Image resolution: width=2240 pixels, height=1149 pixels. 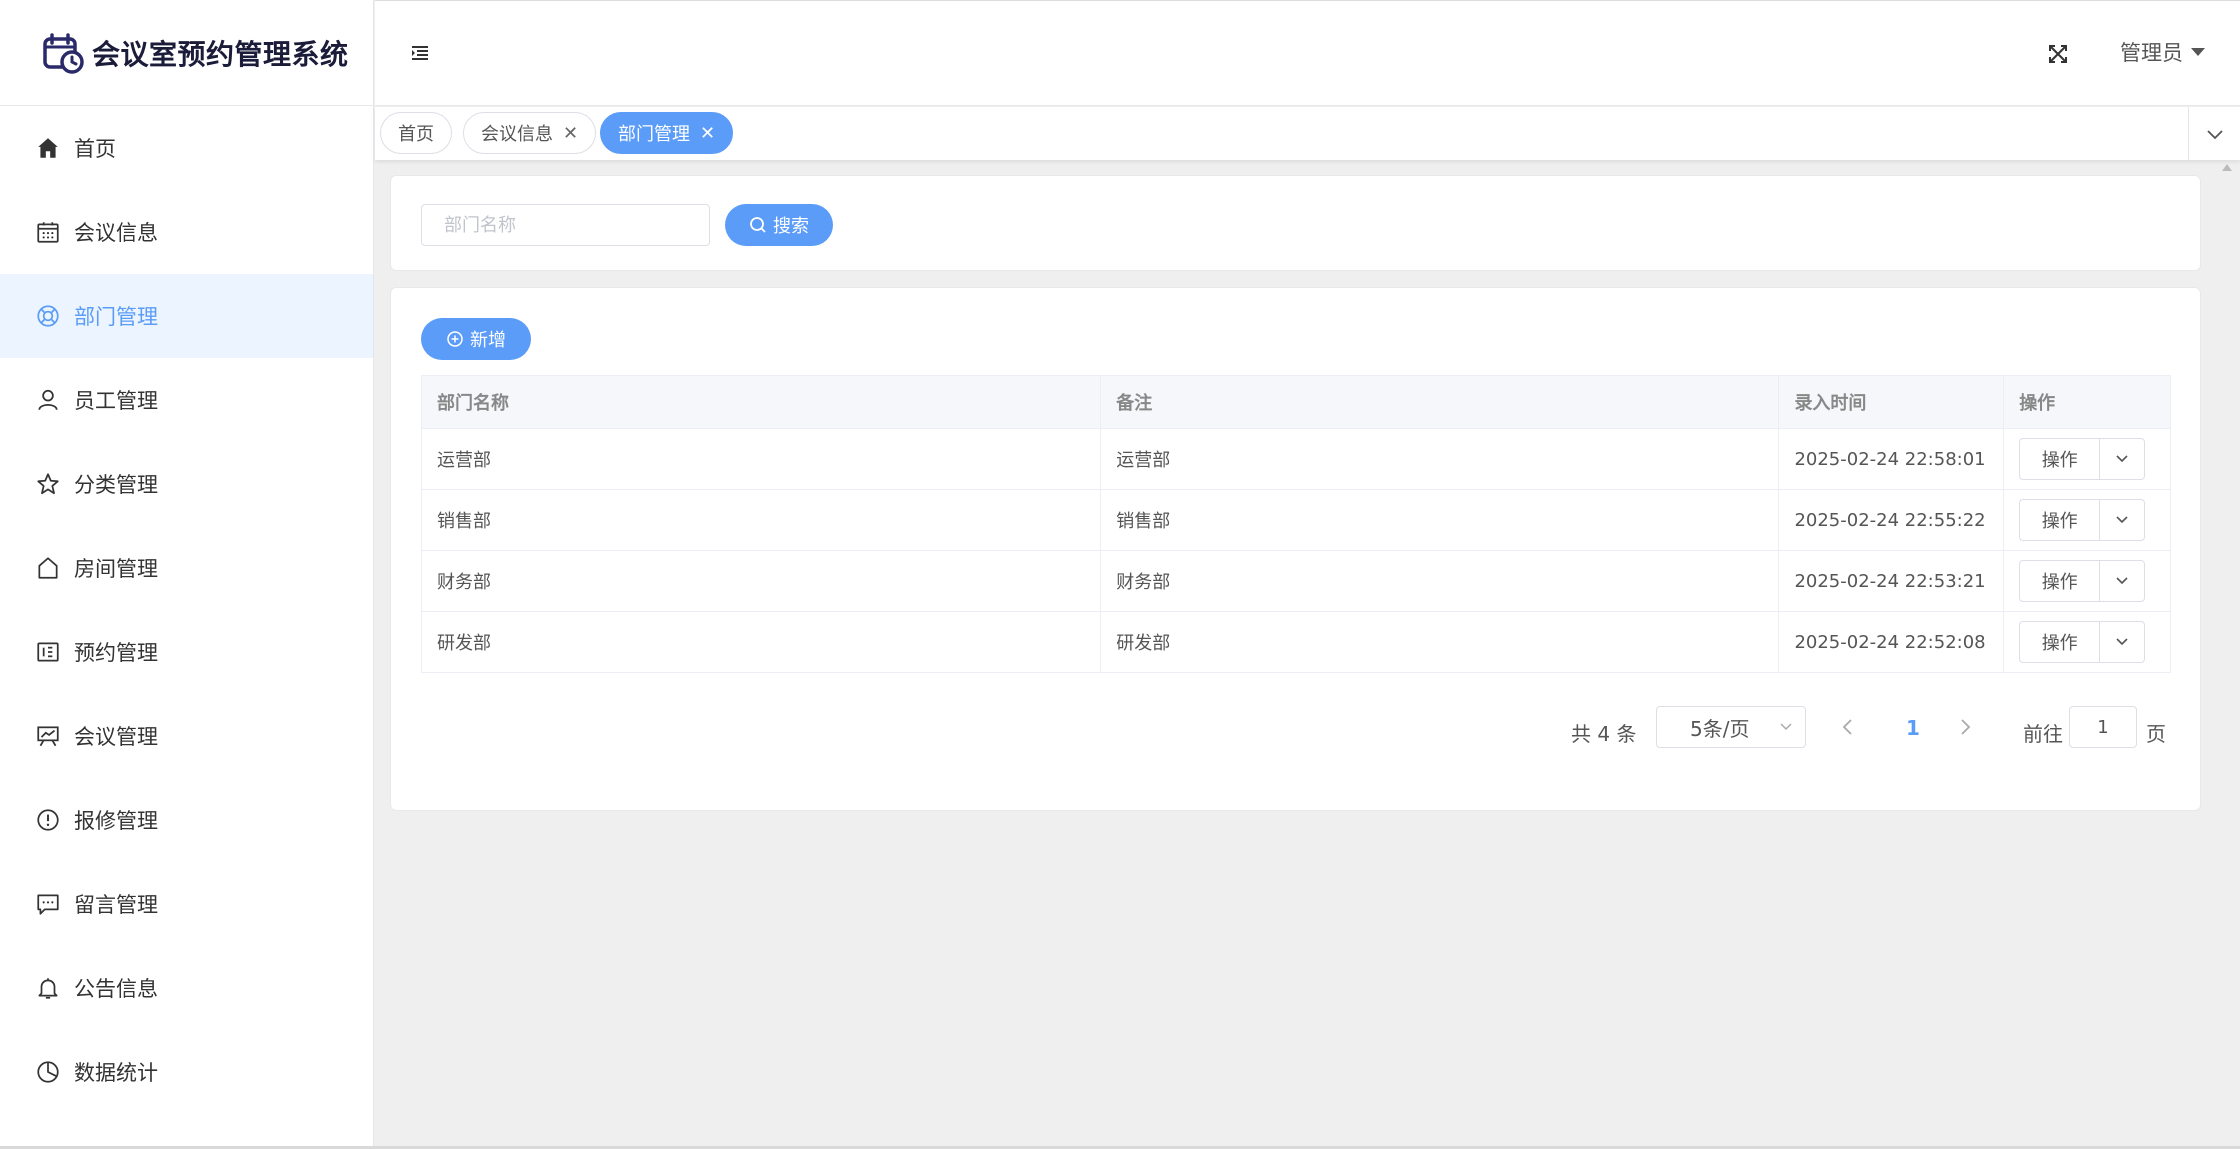 What do you see at coordinates (762, 459) in the screenshot?
I see `department-name-cell: 运营部` at bounding box center [762, 459].